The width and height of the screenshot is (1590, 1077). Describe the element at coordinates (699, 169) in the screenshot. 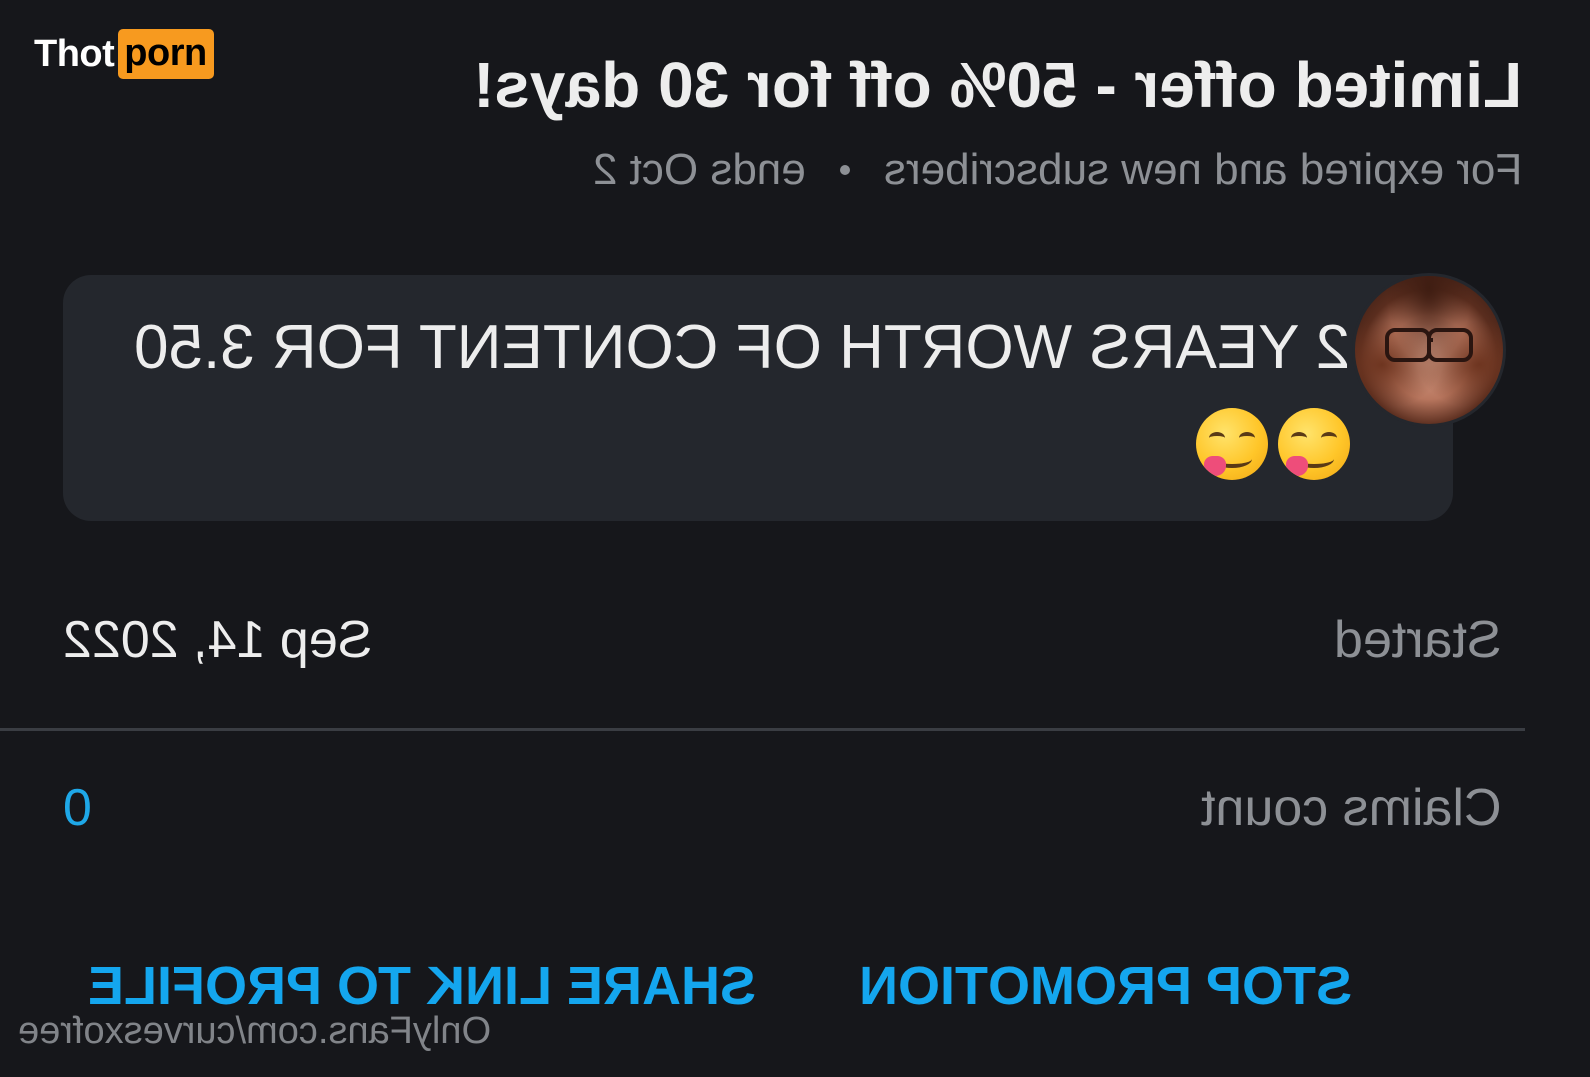

I see `offer-ends: ends Oct 2` at that location.